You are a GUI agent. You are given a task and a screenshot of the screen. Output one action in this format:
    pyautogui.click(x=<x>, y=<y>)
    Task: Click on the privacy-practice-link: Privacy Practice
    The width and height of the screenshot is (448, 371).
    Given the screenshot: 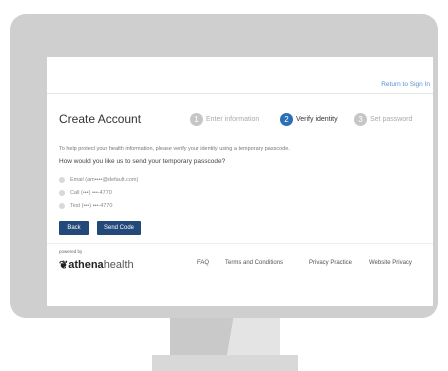 What is the action you would take?
    pyautogui.click(x=330, y=263)
    